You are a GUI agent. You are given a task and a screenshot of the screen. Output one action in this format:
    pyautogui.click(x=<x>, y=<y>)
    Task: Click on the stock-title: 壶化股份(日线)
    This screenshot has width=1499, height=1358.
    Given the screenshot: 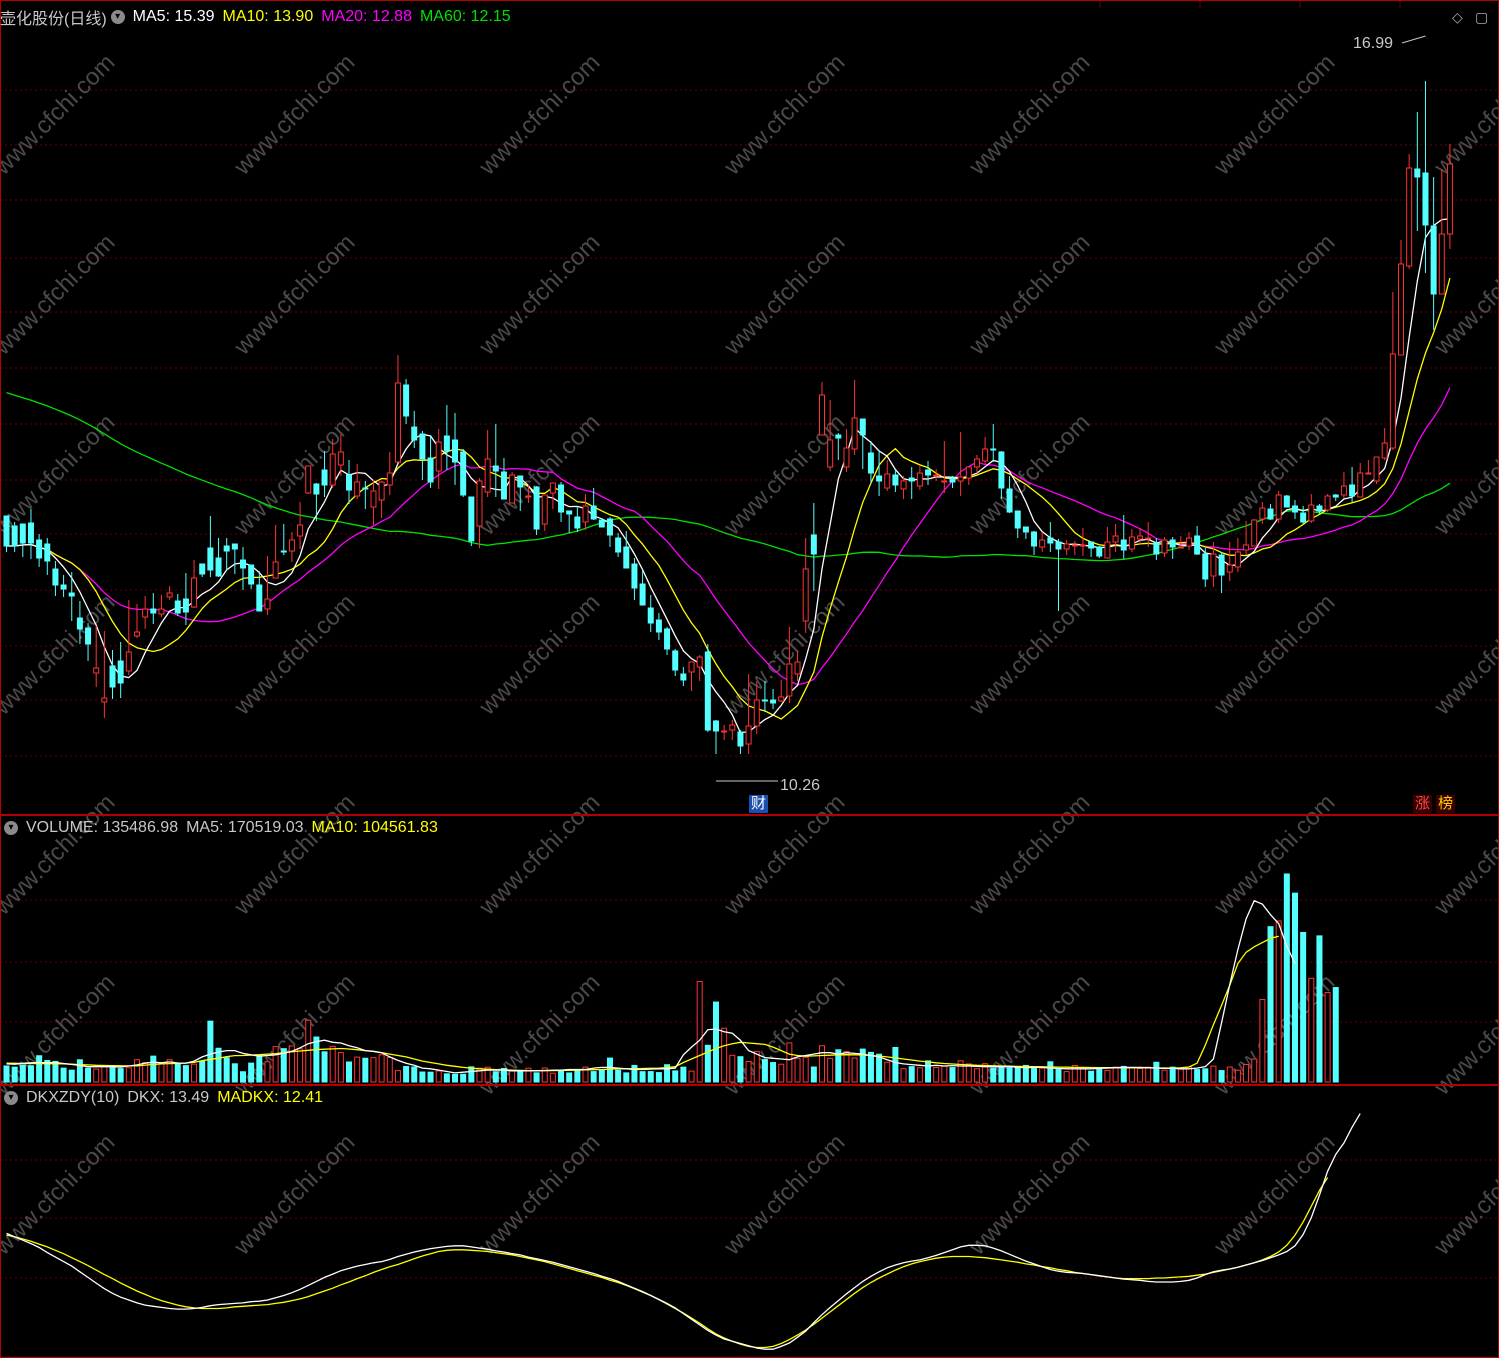 What is the action you would take?
    pyautogui.click(x=53, y=17)
    